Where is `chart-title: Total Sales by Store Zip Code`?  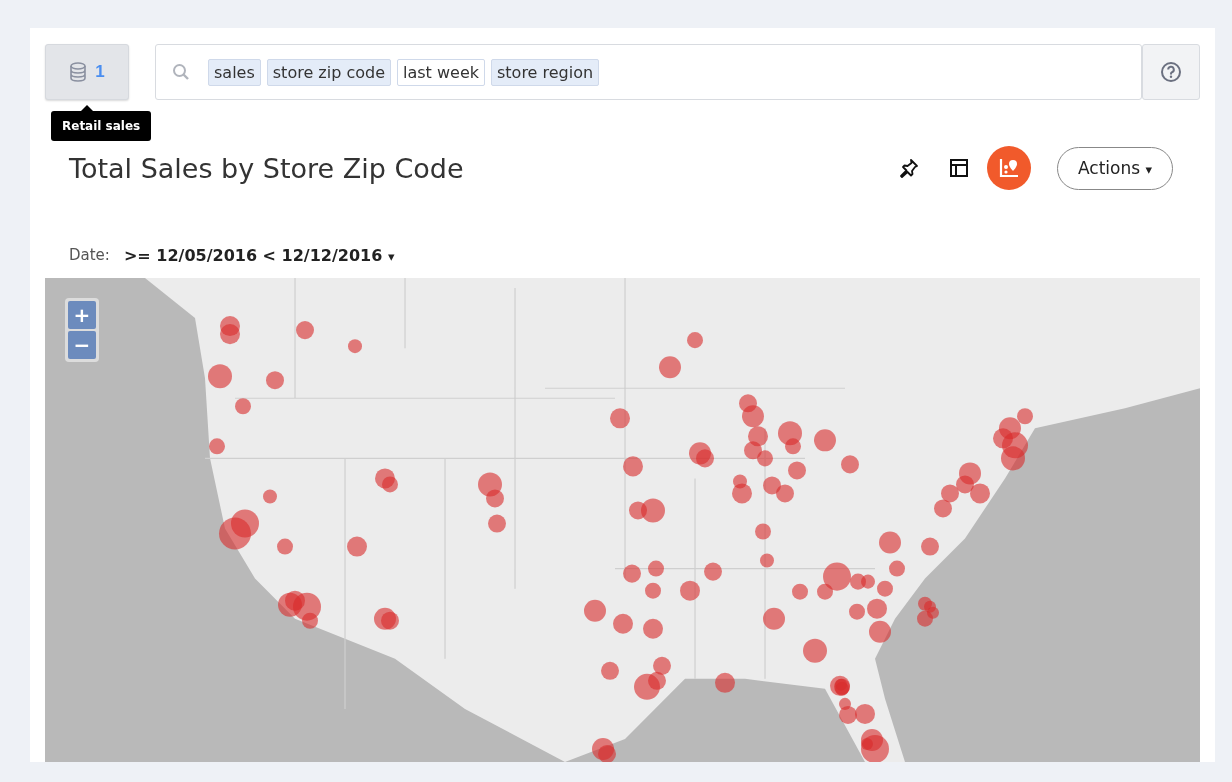
chart-title: Total Sales by Store Zip Code is located at coordinates (266, 168).